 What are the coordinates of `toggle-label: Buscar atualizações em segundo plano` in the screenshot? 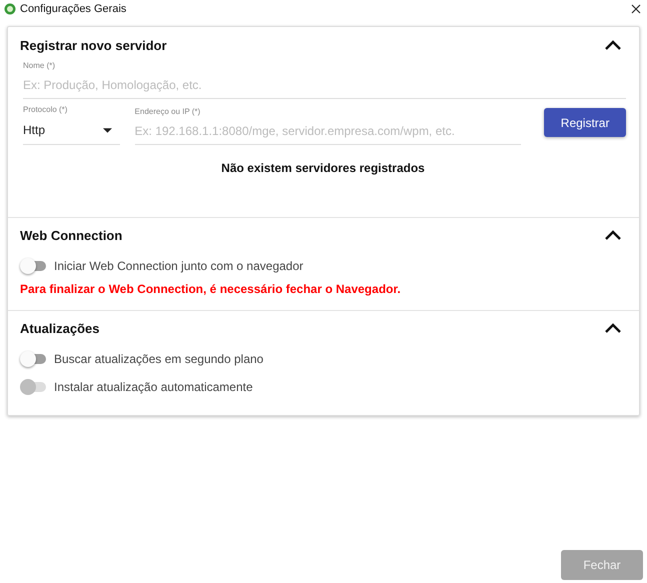 It's located at (159, 359).